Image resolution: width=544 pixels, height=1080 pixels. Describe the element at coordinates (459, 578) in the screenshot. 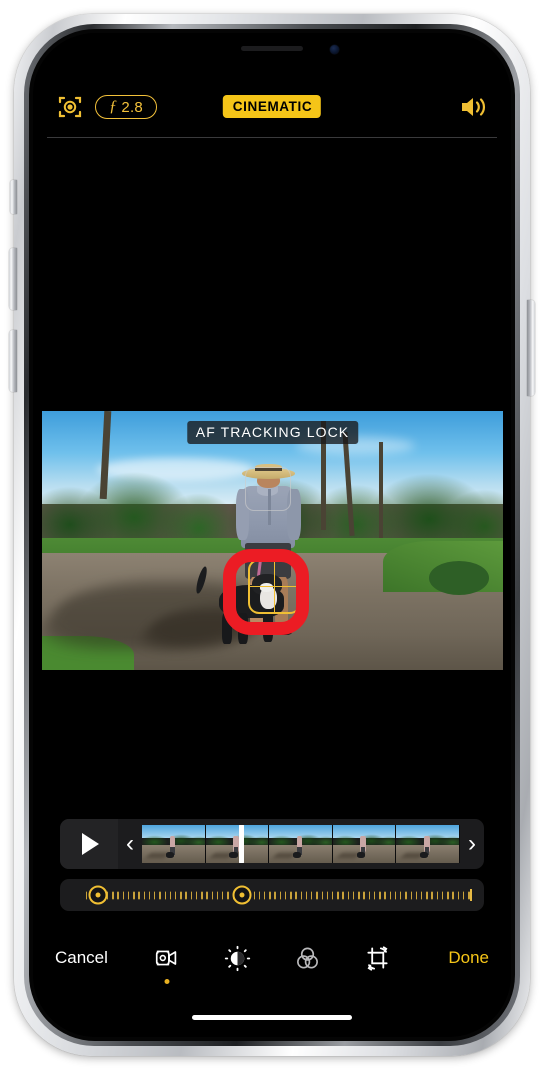

I see `shrub` at that location.